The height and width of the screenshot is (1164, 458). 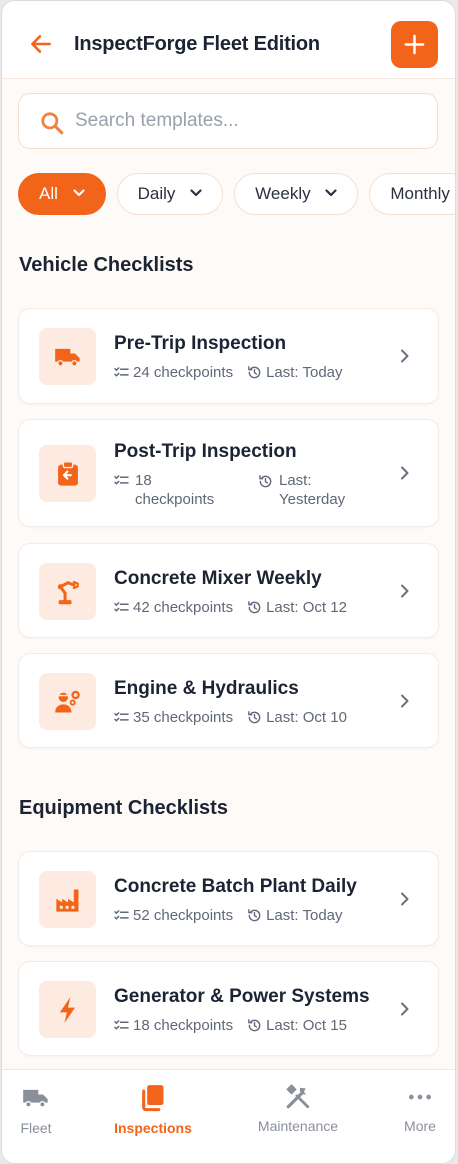 What do you see at coordinates (153, 1128) in the screenshot?
I see `nav-label: Inspections` at bounding box center [153, 1128].